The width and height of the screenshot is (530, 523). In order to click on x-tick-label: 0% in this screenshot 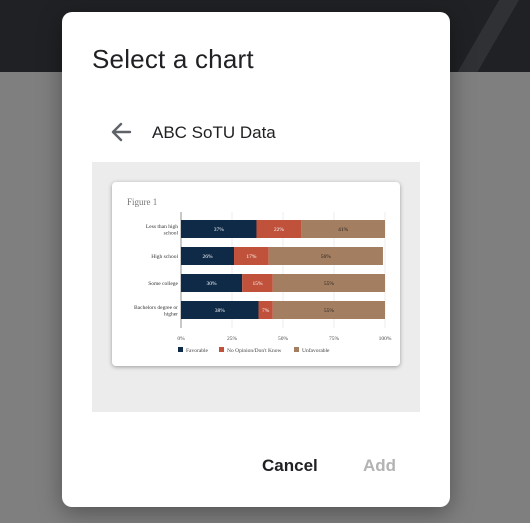, I will do `click(181, 339)`.